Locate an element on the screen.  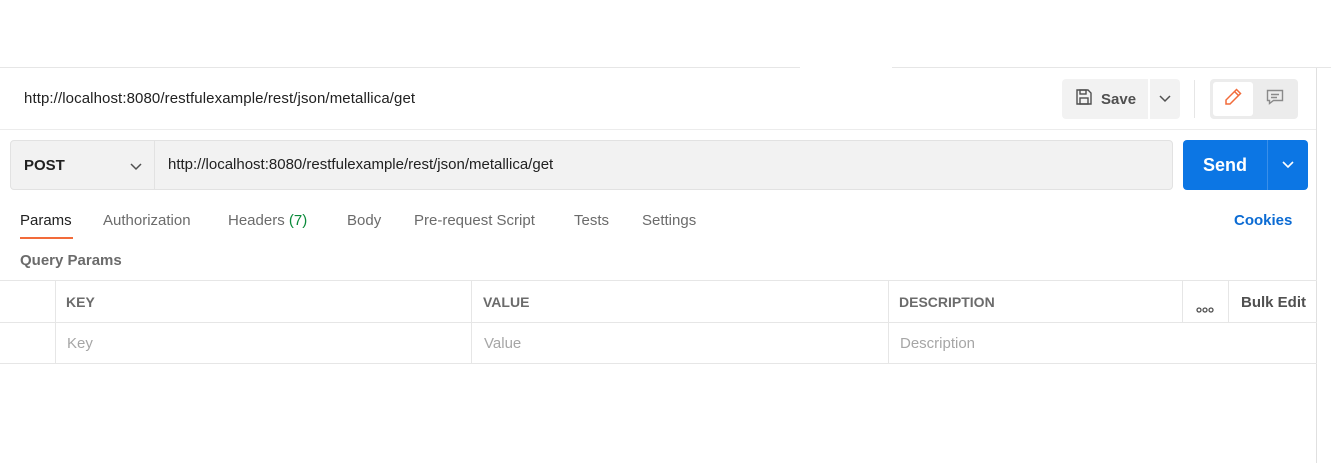
value-input: Value is located at coordinates (502, 343).